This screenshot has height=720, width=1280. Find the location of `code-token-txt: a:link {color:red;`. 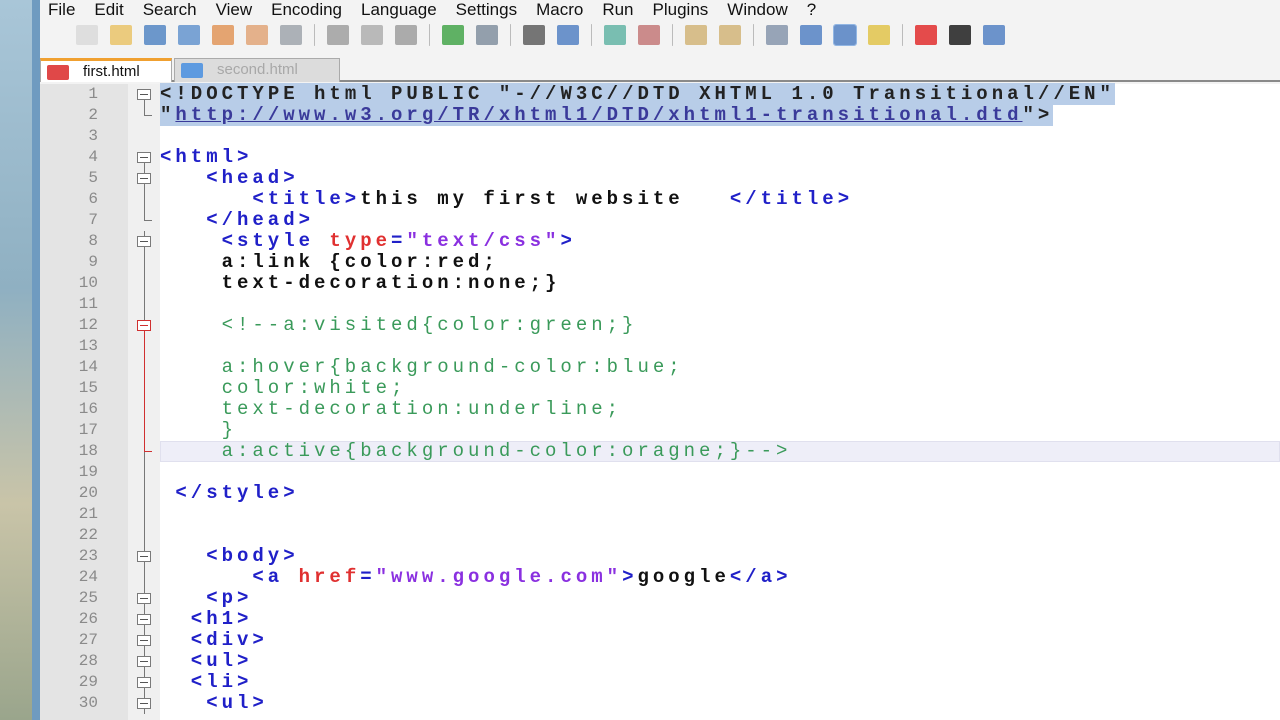

code-token-txt: a:link {color:red; is located at coordinates (360, 262).